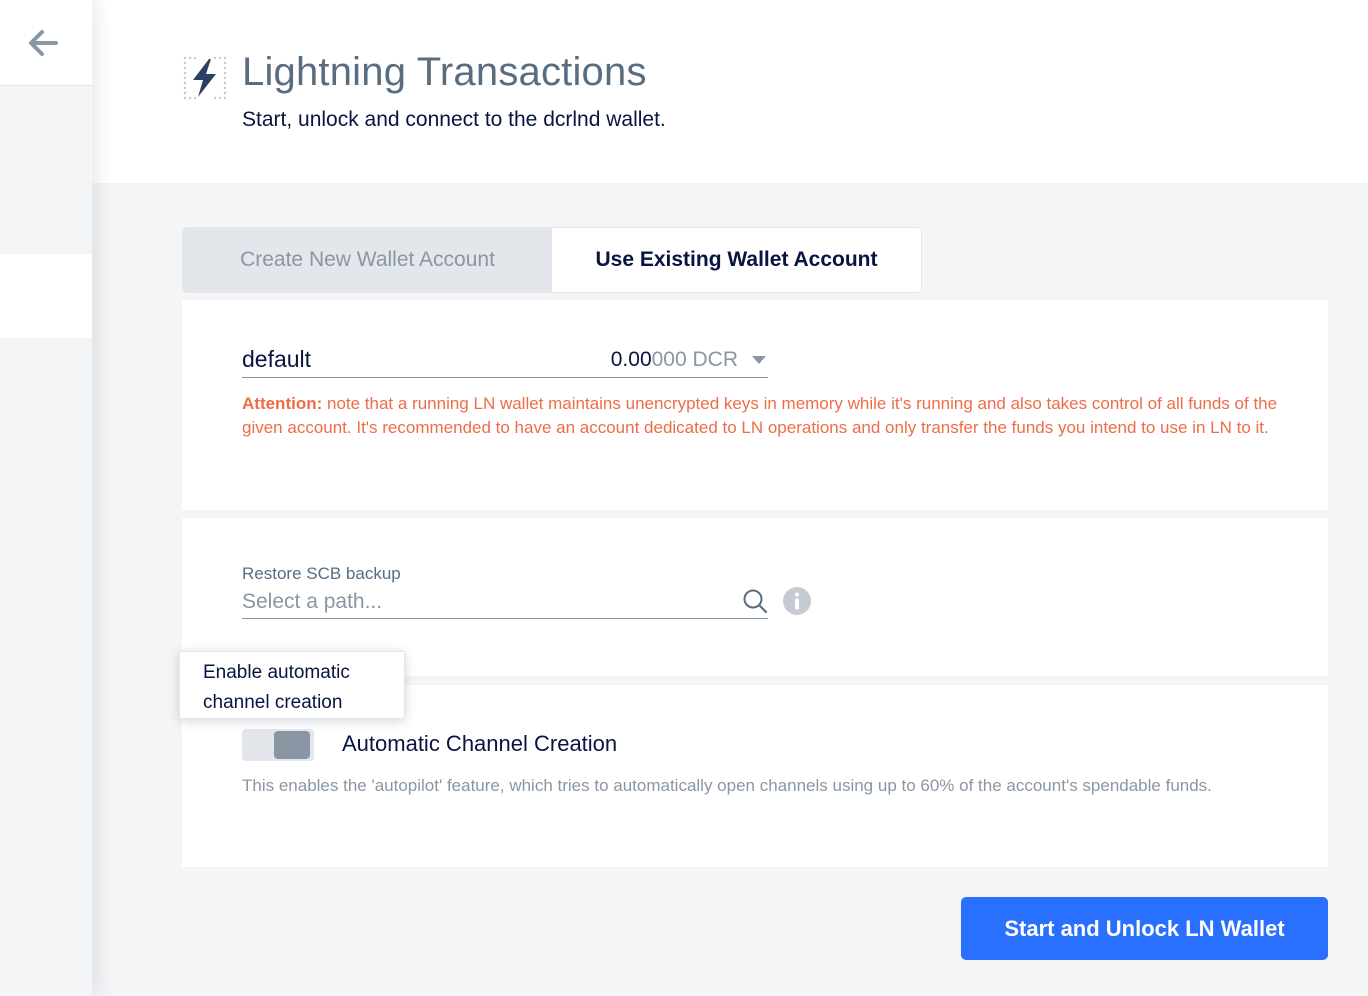  Describe the element at coordinates (276, 672) in the screenshot. I see `tooltip-line-1: Enable automatic` at that location.